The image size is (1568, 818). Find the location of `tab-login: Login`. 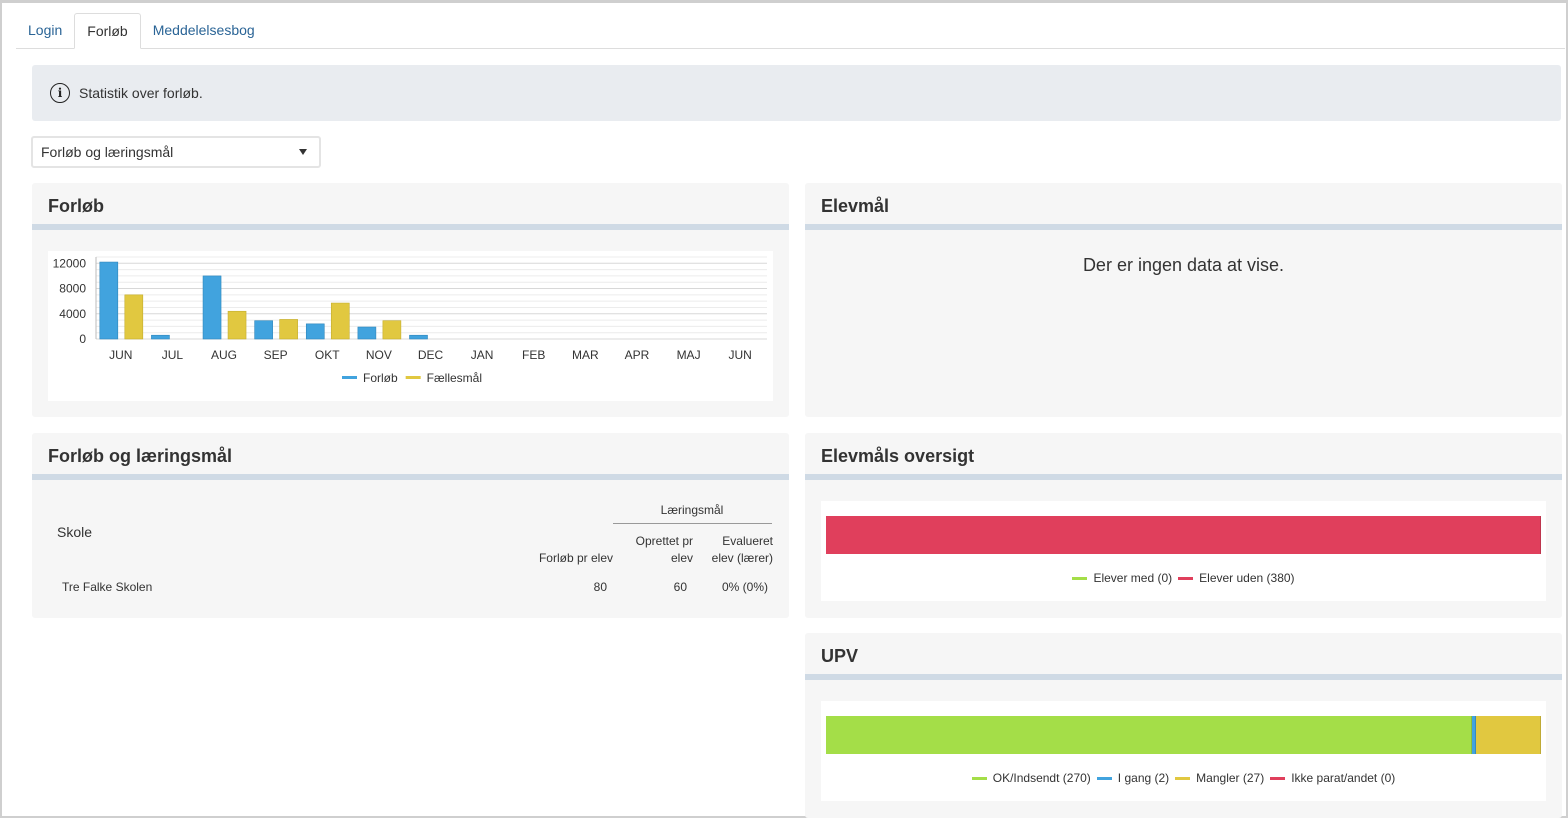

tab-login: Login is located at coordinates (45, 30).